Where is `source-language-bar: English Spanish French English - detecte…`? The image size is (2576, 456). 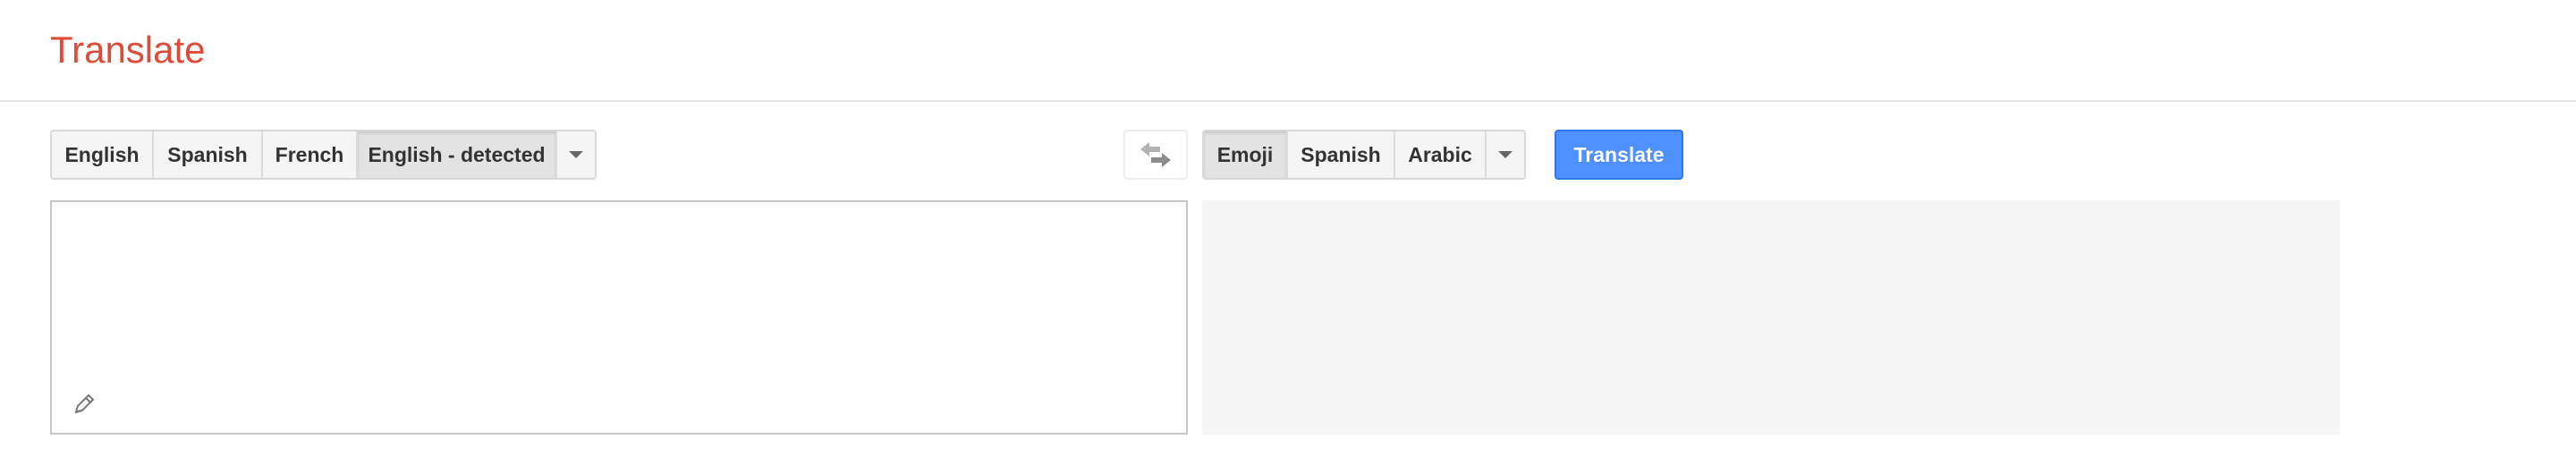 source-language-bar: English Spanish French English - detecte… is located at coordinates (323, 155).